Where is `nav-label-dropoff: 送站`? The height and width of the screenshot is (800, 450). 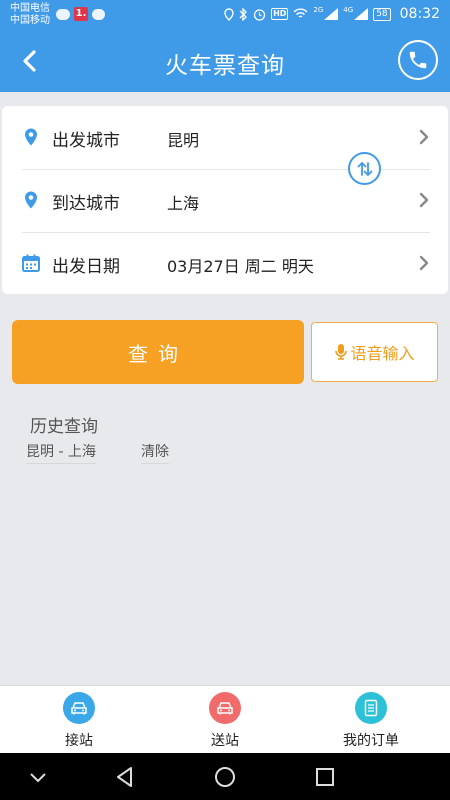 nav-label-dropoff: 送站 is located at coordinates (225, 741).